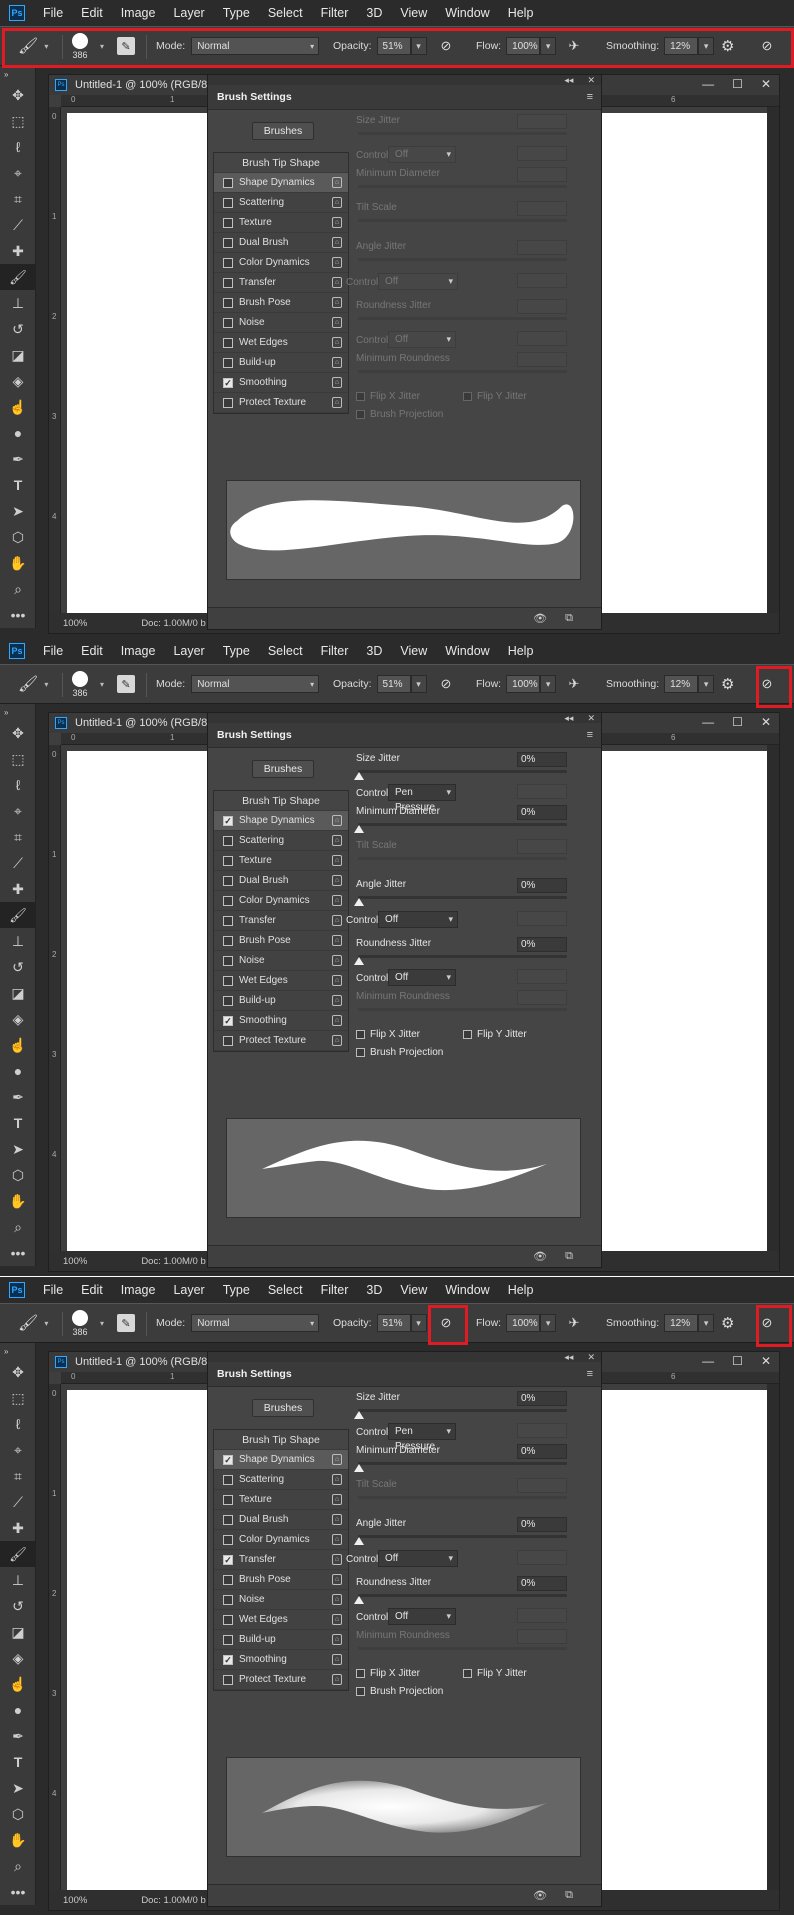  I want to click on zoom-tool-icon: ⌕, so click(18, 1866).